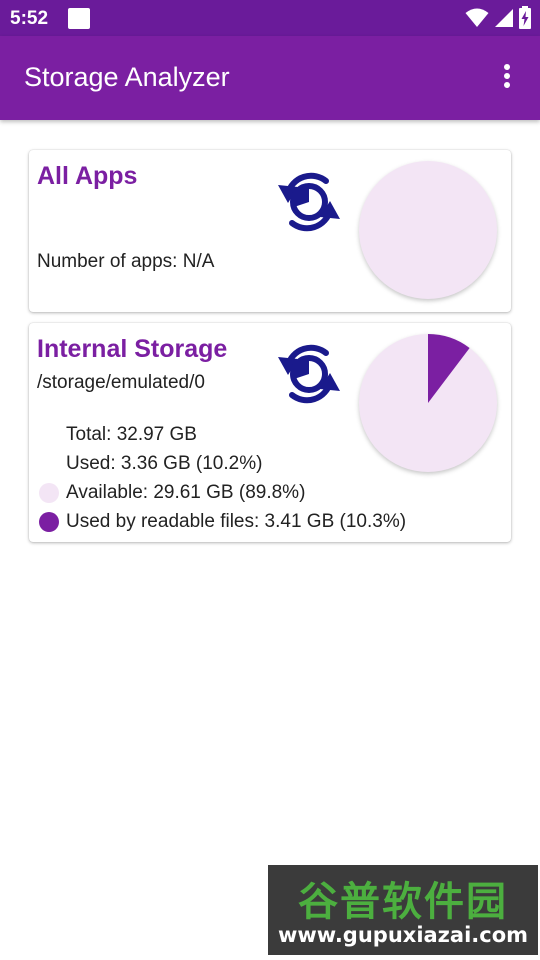 This screenshot has width=540, height=960. I want to click on available-legend-dot, so click(49, 493).